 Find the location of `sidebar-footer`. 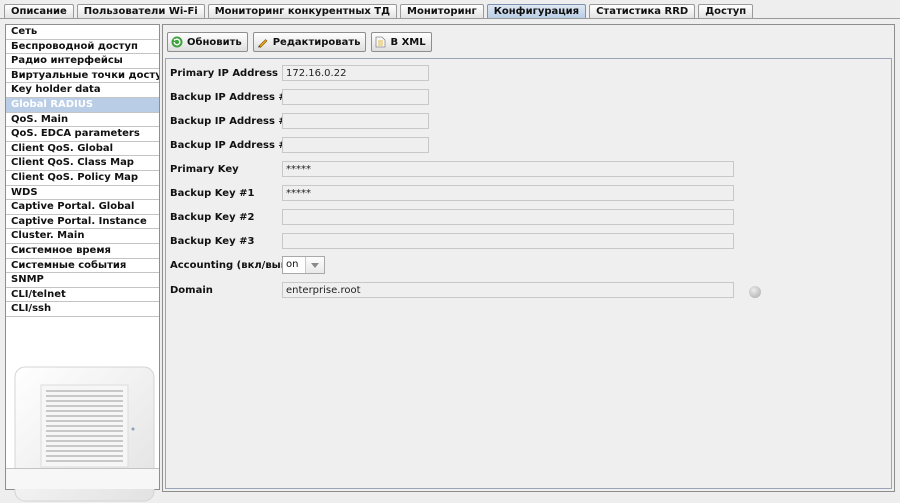

sidebar-footer is located at coordinates (82, 478).